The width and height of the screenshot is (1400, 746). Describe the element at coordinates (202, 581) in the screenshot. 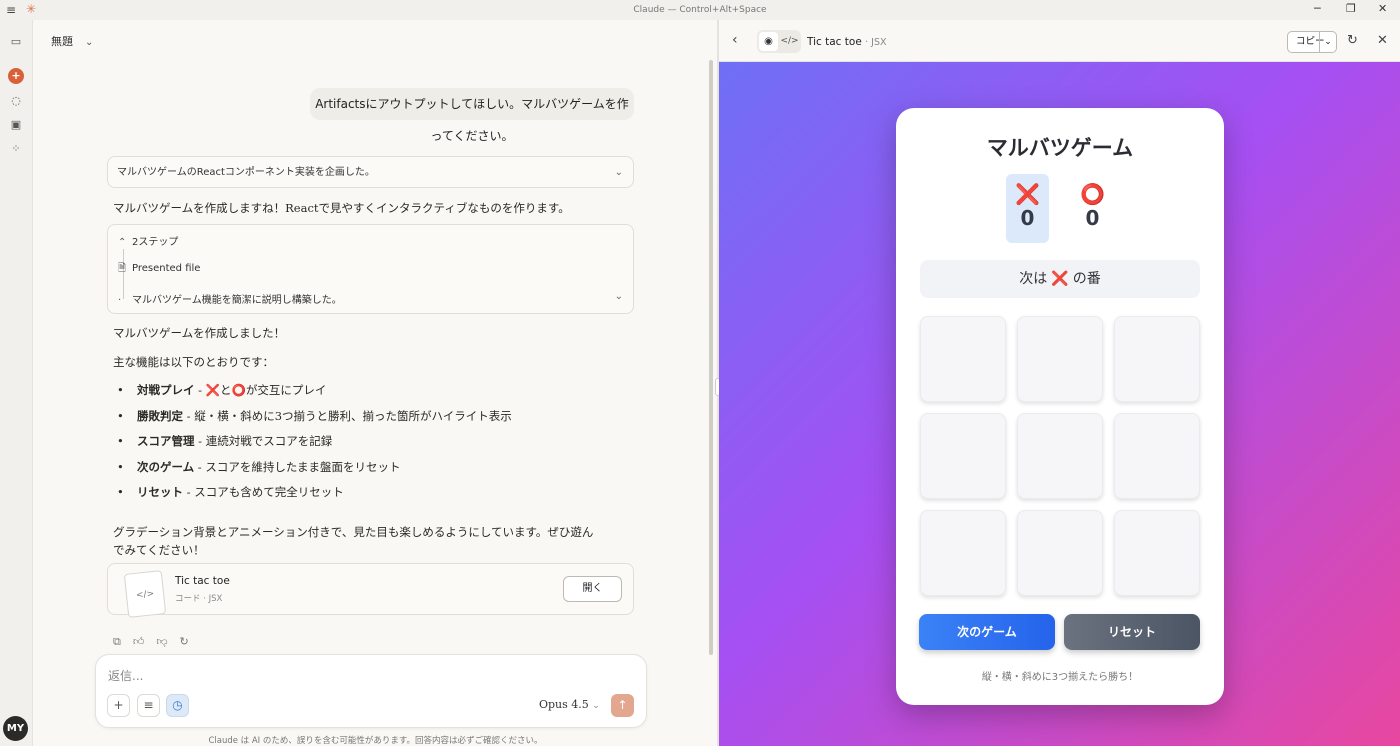

I see `artifact-card-title: Tic tac toe` at that location.